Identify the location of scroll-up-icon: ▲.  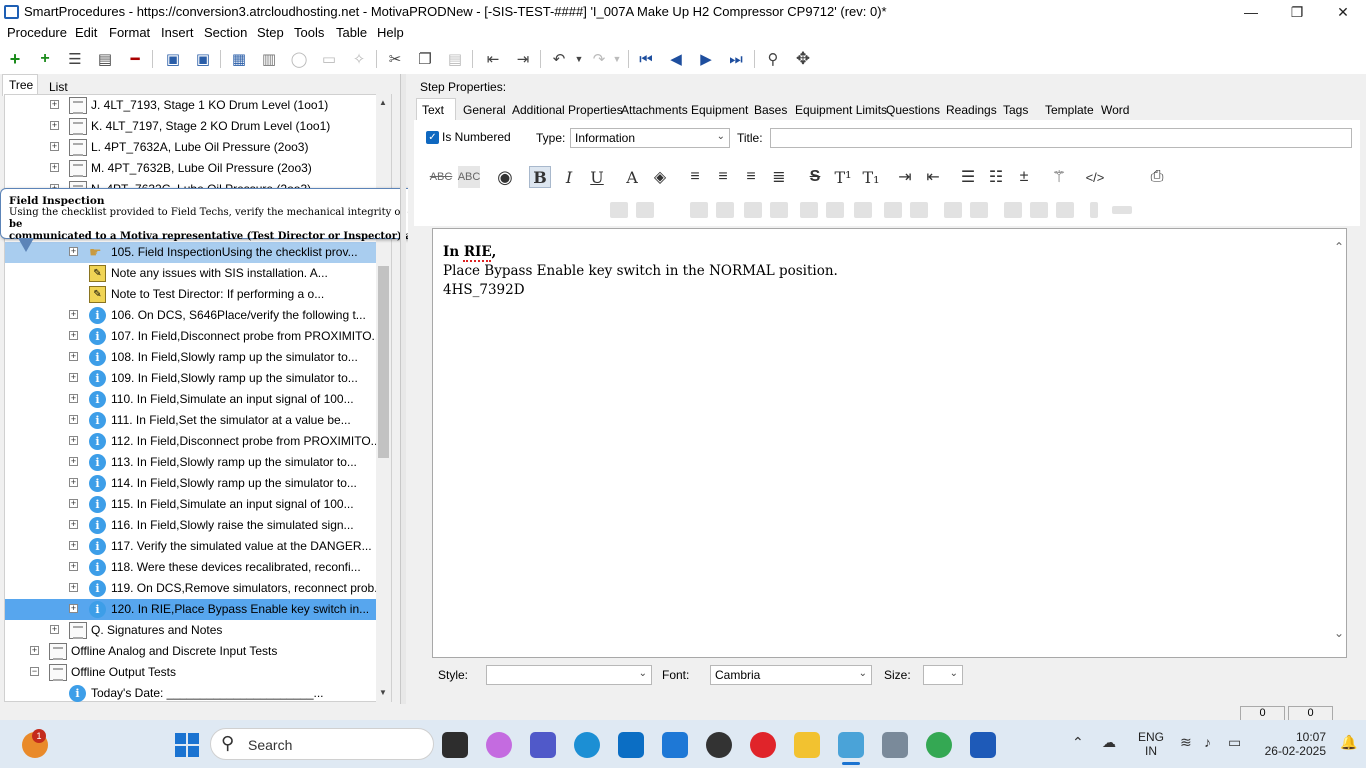
(383, 102).